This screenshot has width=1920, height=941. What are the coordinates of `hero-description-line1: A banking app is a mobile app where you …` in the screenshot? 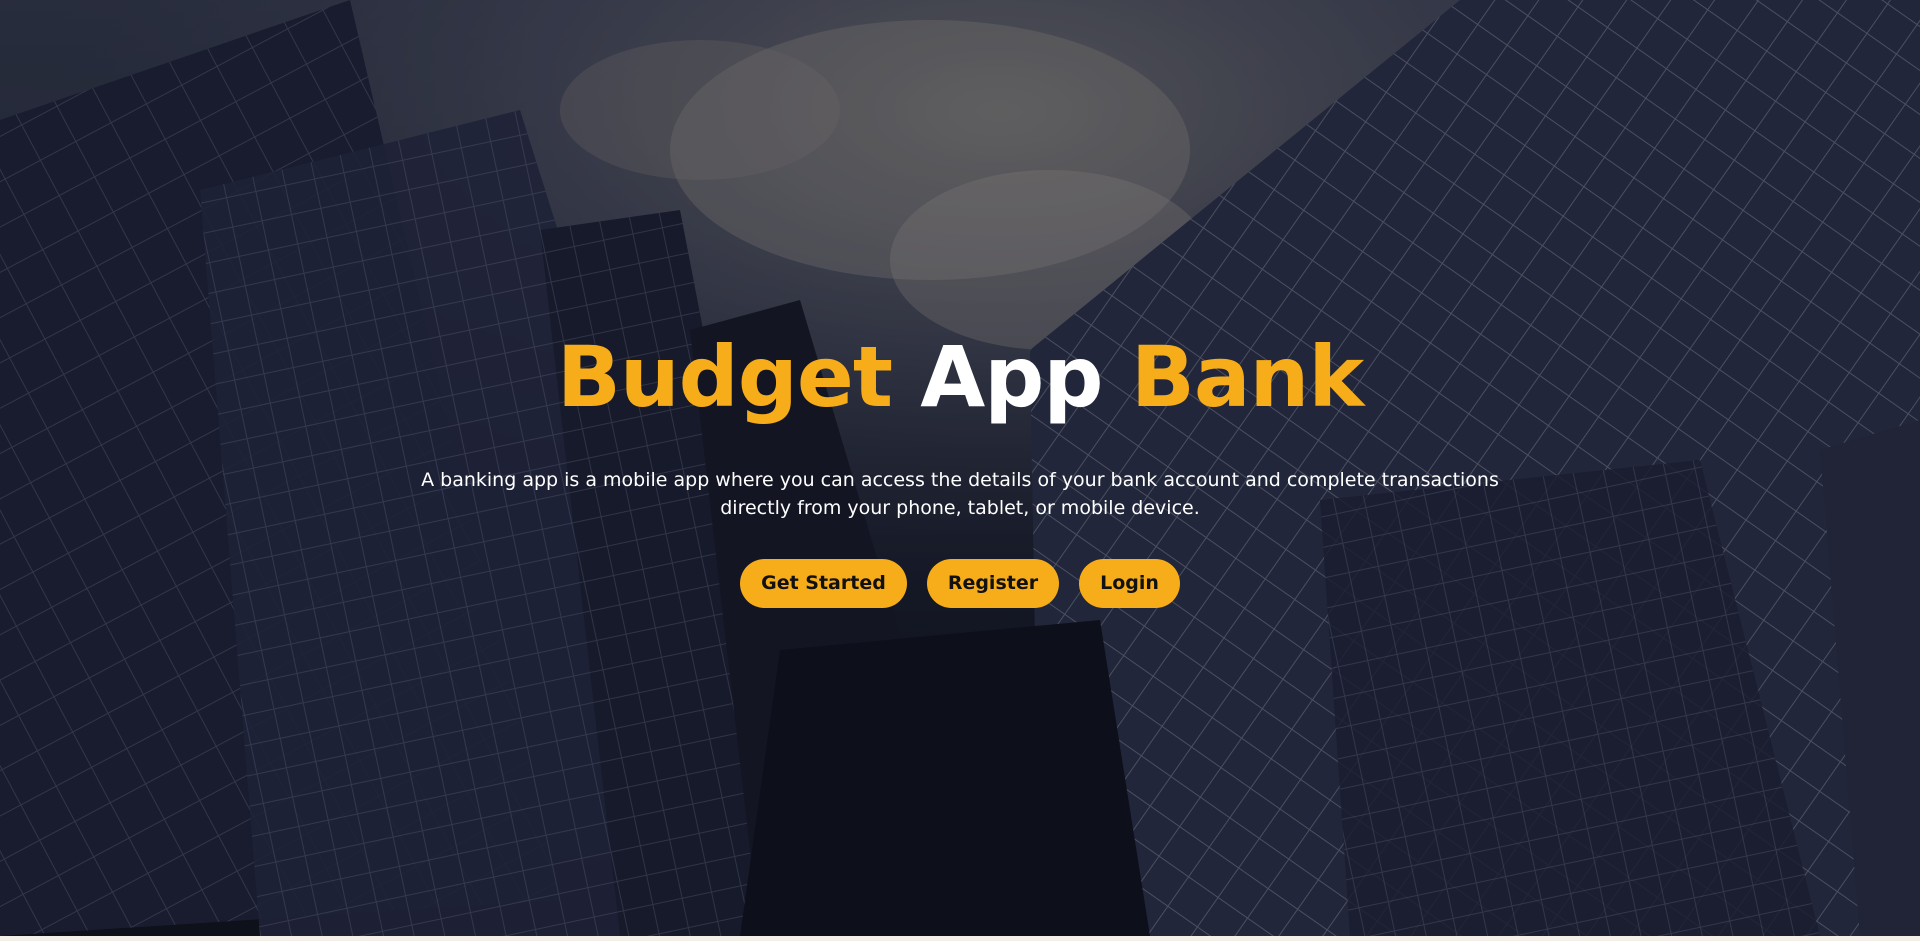 It's located at (960, 480).